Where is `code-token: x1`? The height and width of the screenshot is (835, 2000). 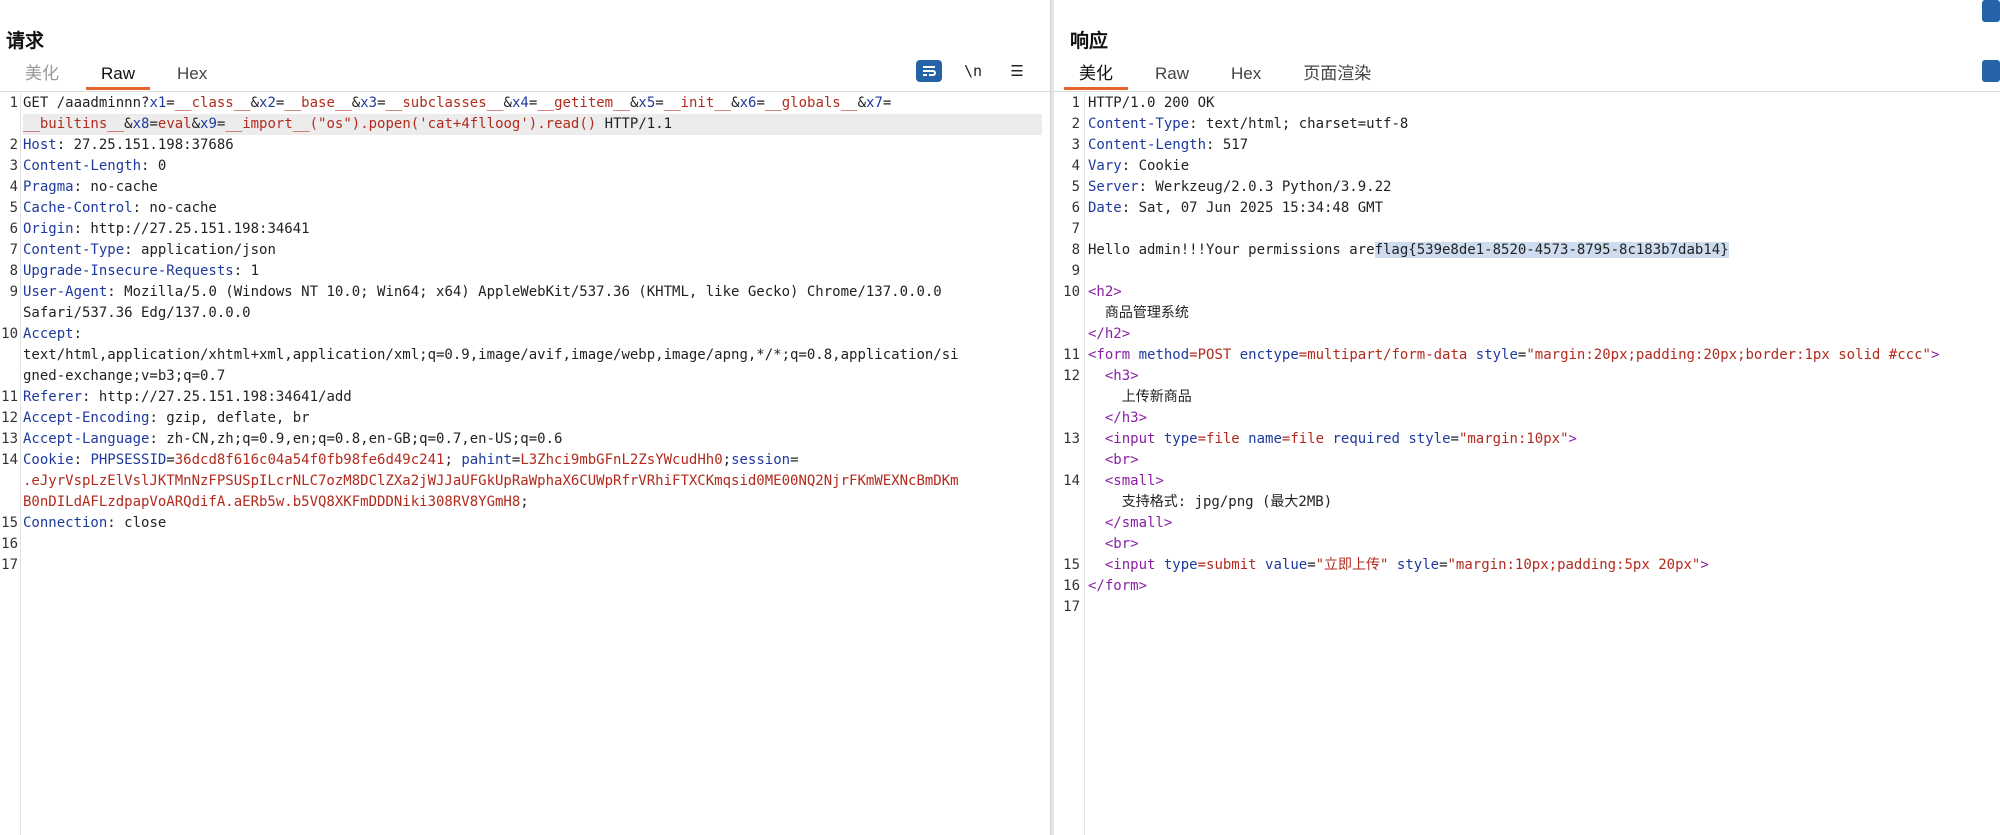 code-token: x1 is located at coordinates (158, 103).